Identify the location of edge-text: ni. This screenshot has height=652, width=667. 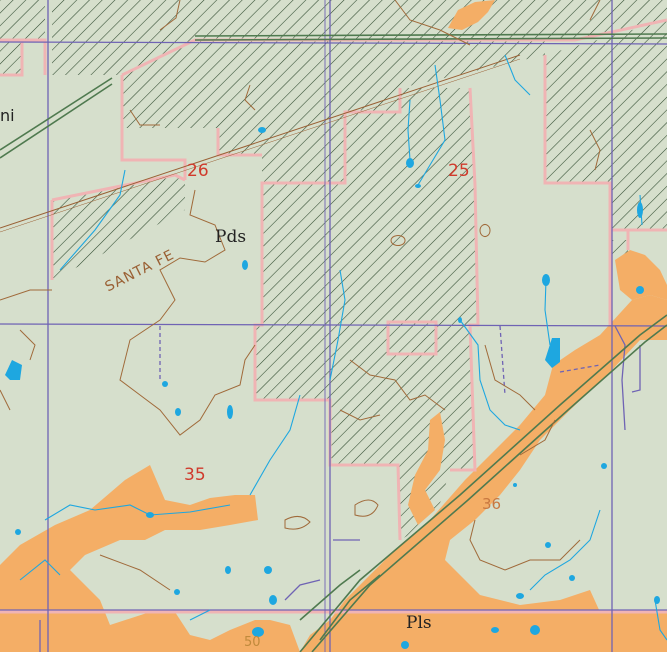
(7, 115).